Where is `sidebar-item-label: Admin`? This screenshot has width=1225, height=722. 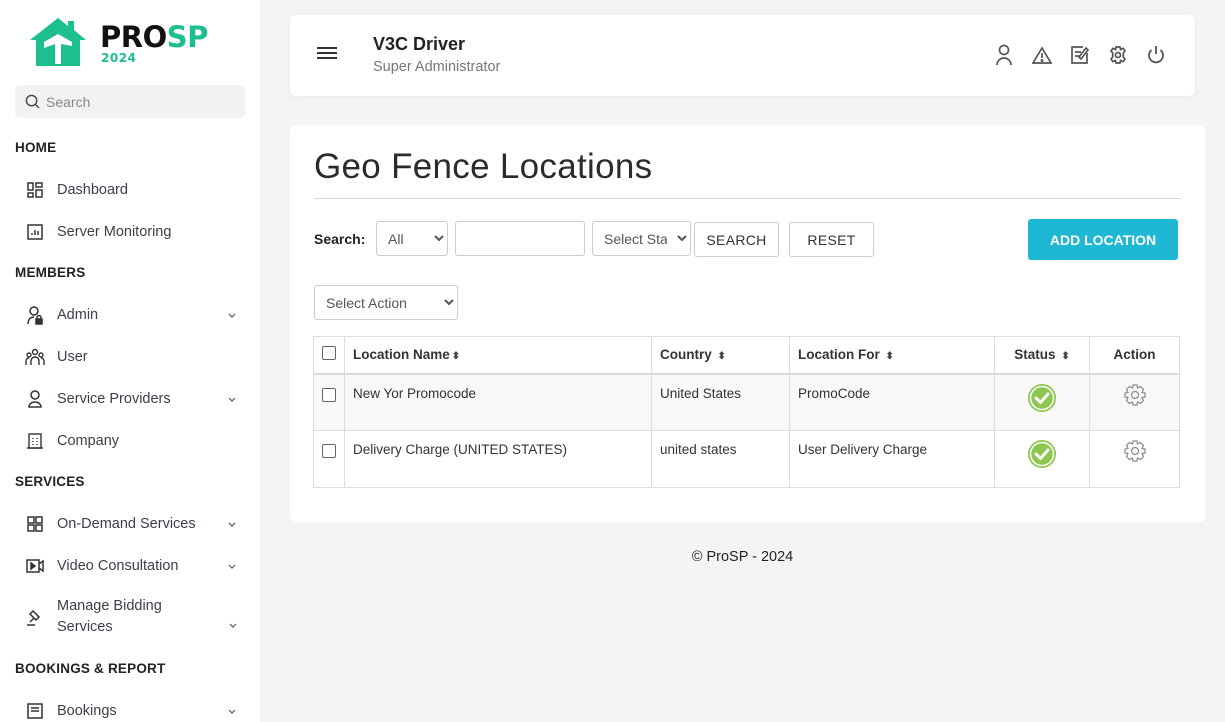
sidebar-item-label: Admin is located at coordinates (78, 314).